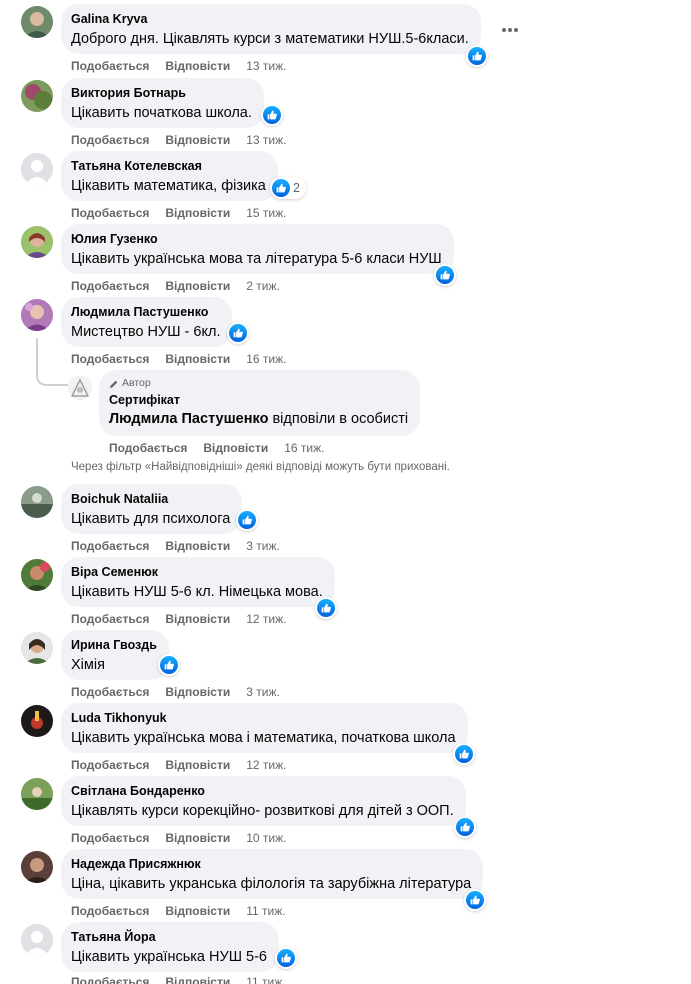 This screenshot has height=984, width=691. What do you see at coordinates (151, 519) in the screenshot?
I see `comment-text: Цікавить для психолога` at bounding box center [151, 519].